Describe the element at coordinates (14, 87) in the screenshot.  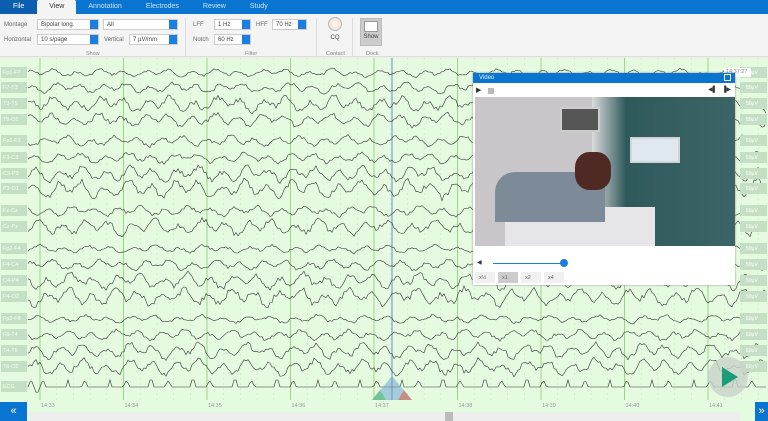
I see `channel-label: F7-T3` at that location.